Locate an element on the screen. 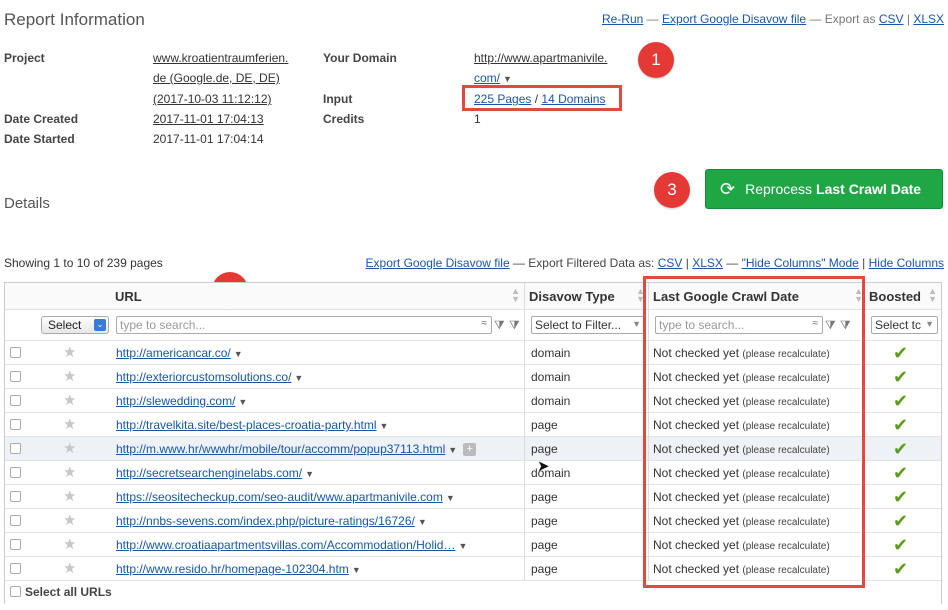 Image resolution: width=948 pixels, height=610 pixels. url-link: http://www.resido.hr/homepage-102304.htm is located at coordinates (232, 569).